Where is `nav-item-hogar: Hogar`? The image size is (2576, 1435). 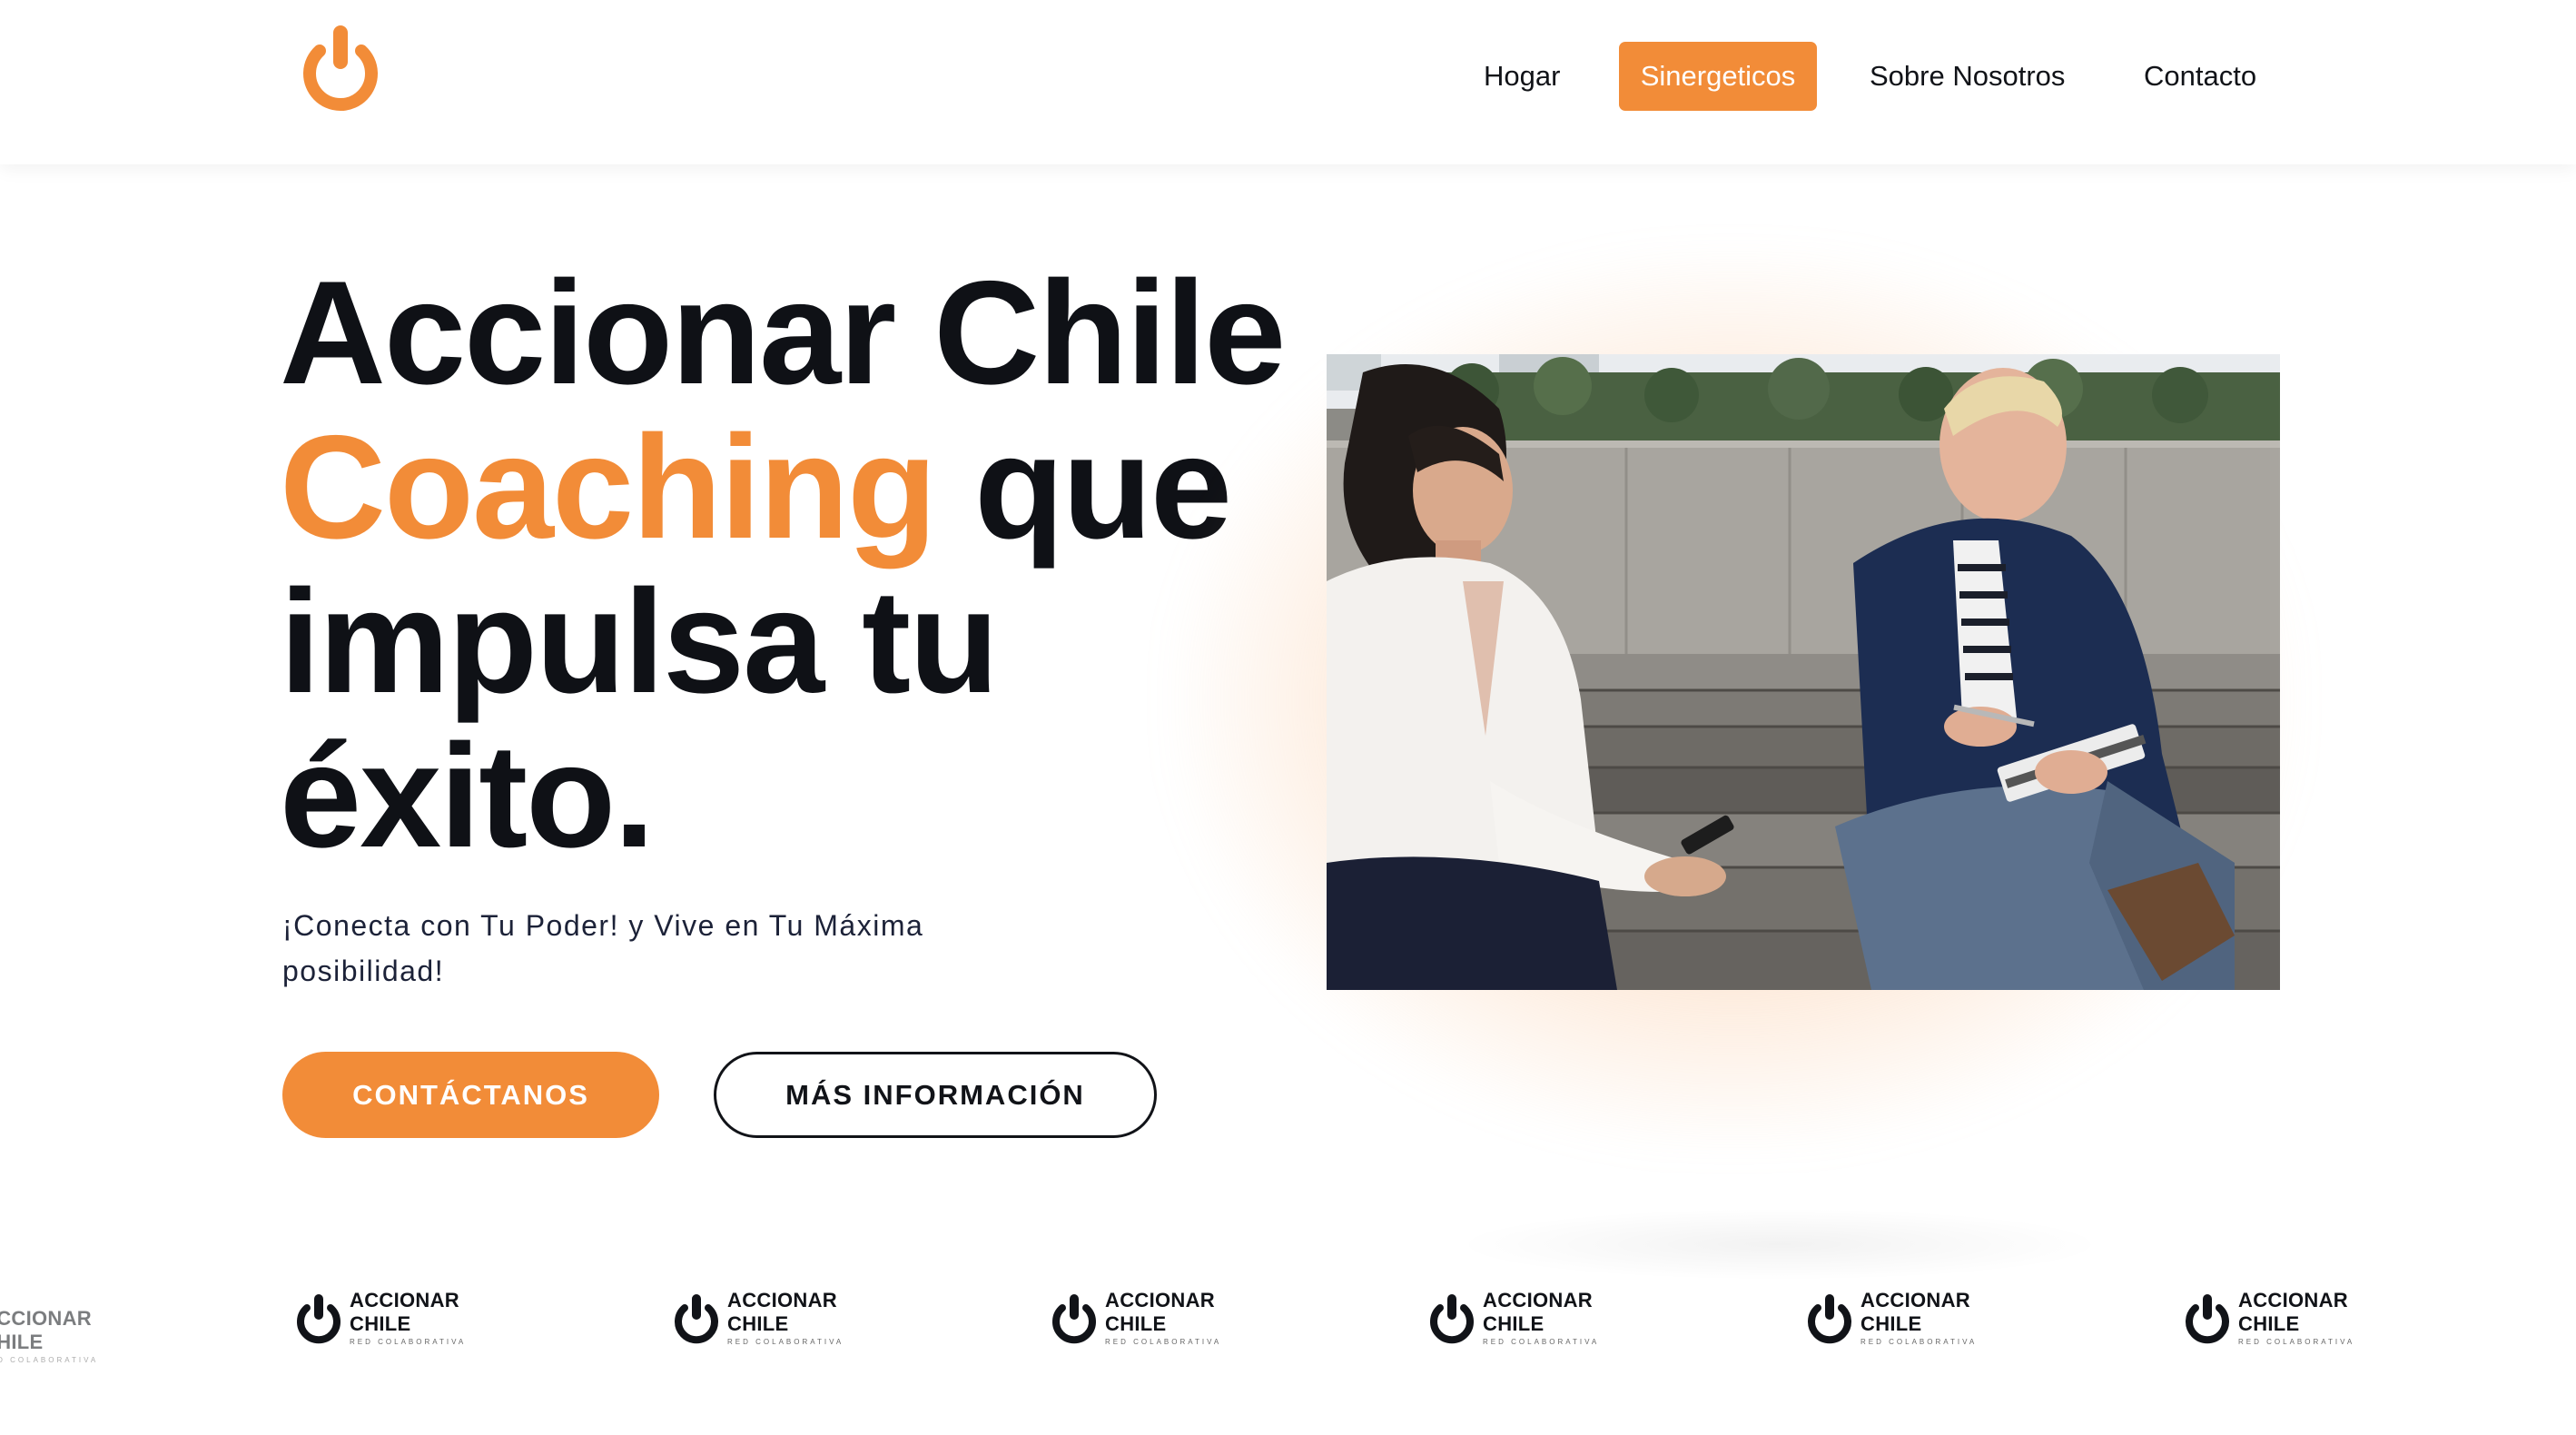 nav-item-hogar: Hogar is located at coordinates (1522, 76).